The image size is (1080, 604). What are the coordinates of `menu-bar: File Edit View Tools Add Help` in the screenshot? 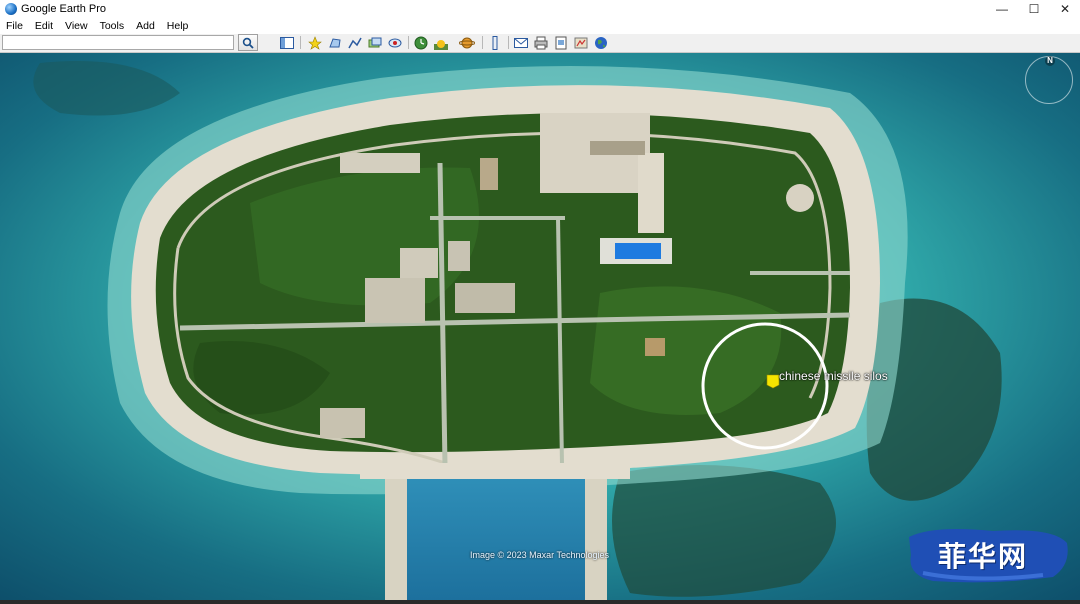 It's located at (540, 25).